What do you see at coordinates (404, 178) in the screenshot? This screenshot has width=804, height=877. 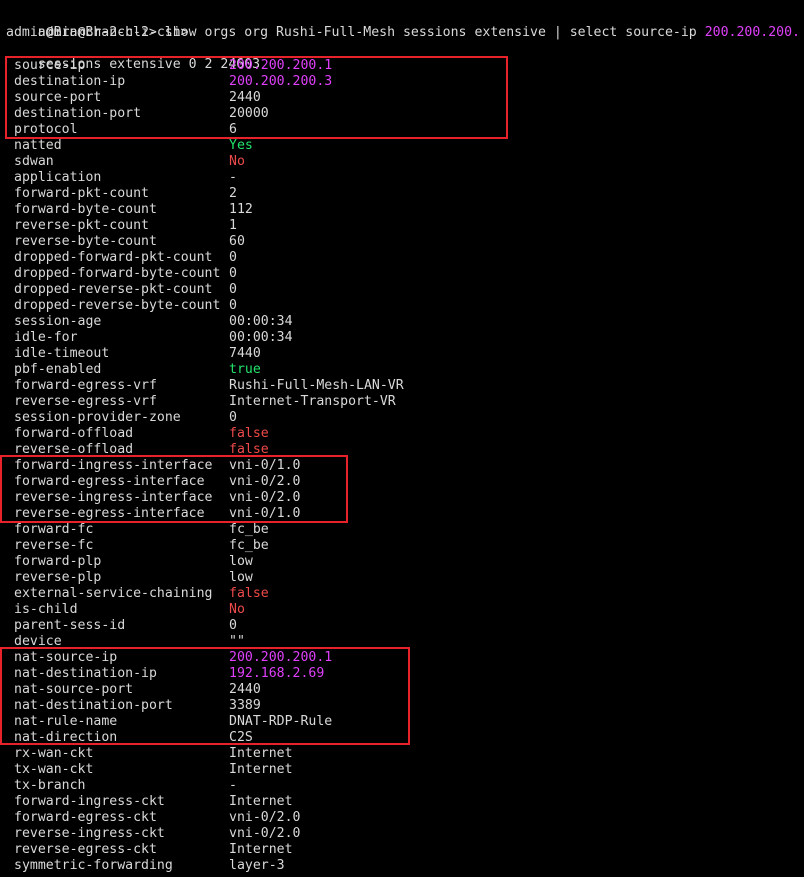 I see `session-field-row: application -` at bounding box center [404, 178].